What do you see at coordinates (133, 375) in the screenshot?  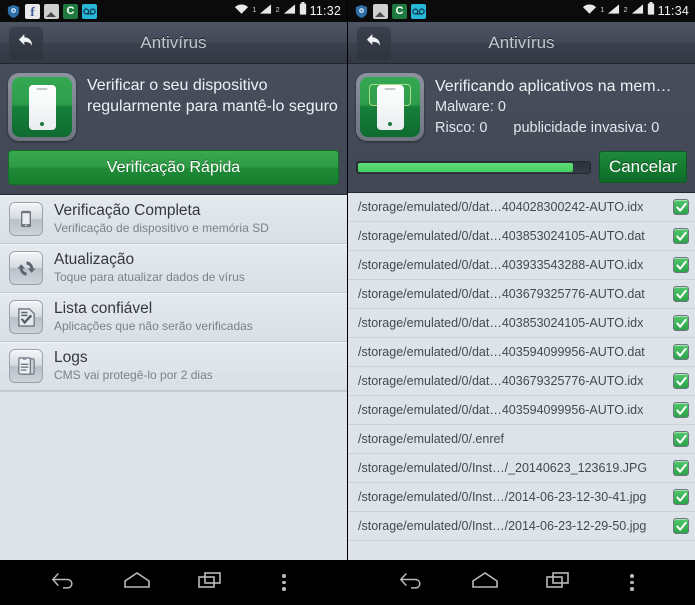 I see `menu-item-subtitle: CMS vai protegê-lo por 2 dias` at bounding box center [133, 375].